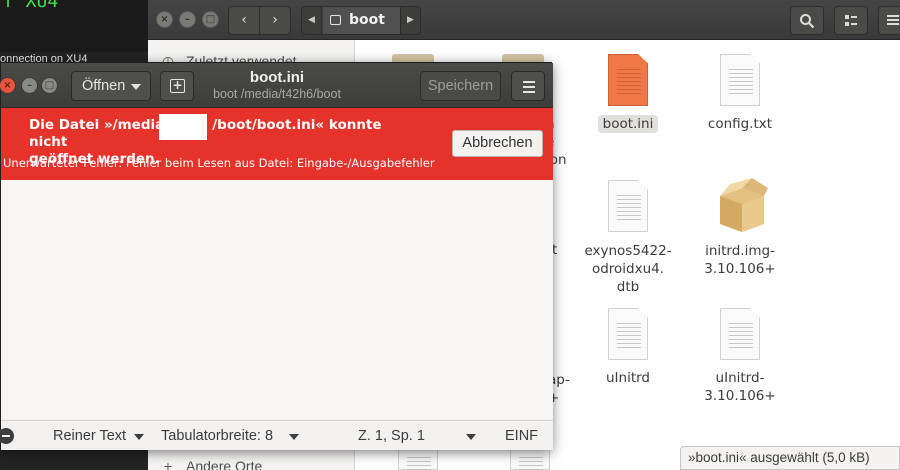 The image size is (900, 470). I want to click on tab-width-selector: Tabulatorbreite: 8, so click(217, 436).